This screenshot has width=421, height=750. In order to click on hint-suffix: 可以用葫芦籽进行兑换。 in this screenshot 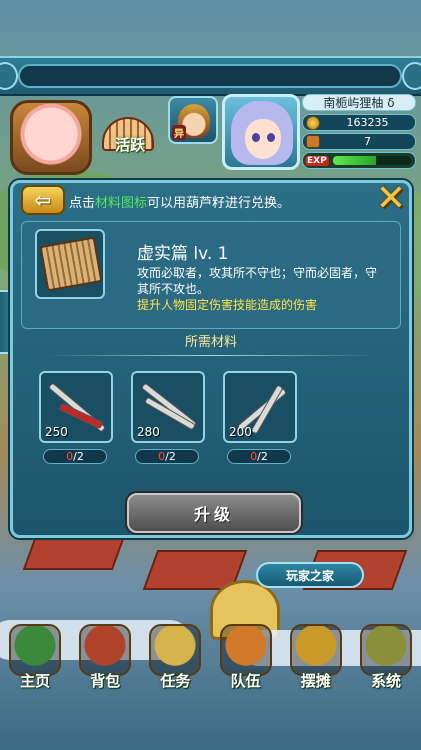, I will do `click(219, 203)`.